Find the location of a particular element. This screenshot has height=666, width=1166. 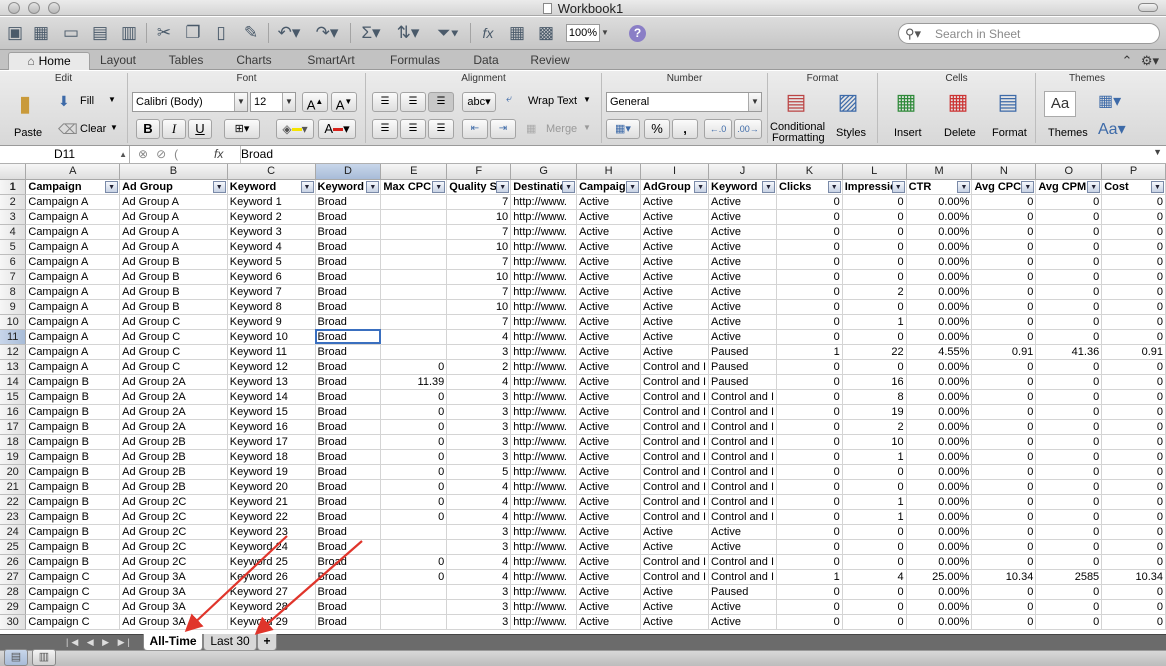

cell: Keyword 7 is located at coordinates (271, 292).